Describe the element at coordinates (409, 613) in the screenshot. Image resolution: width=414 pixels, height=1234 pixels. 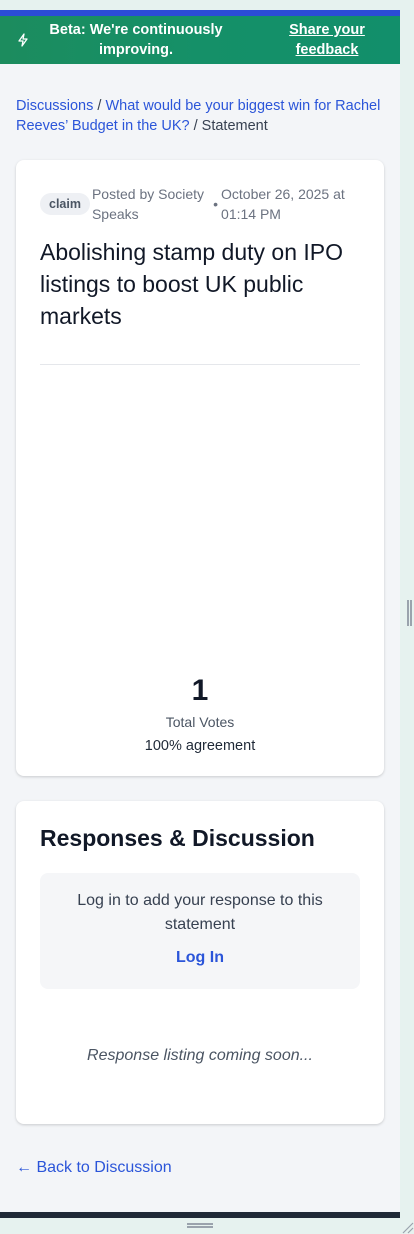
I see `vertical-resize-handle` at that location.